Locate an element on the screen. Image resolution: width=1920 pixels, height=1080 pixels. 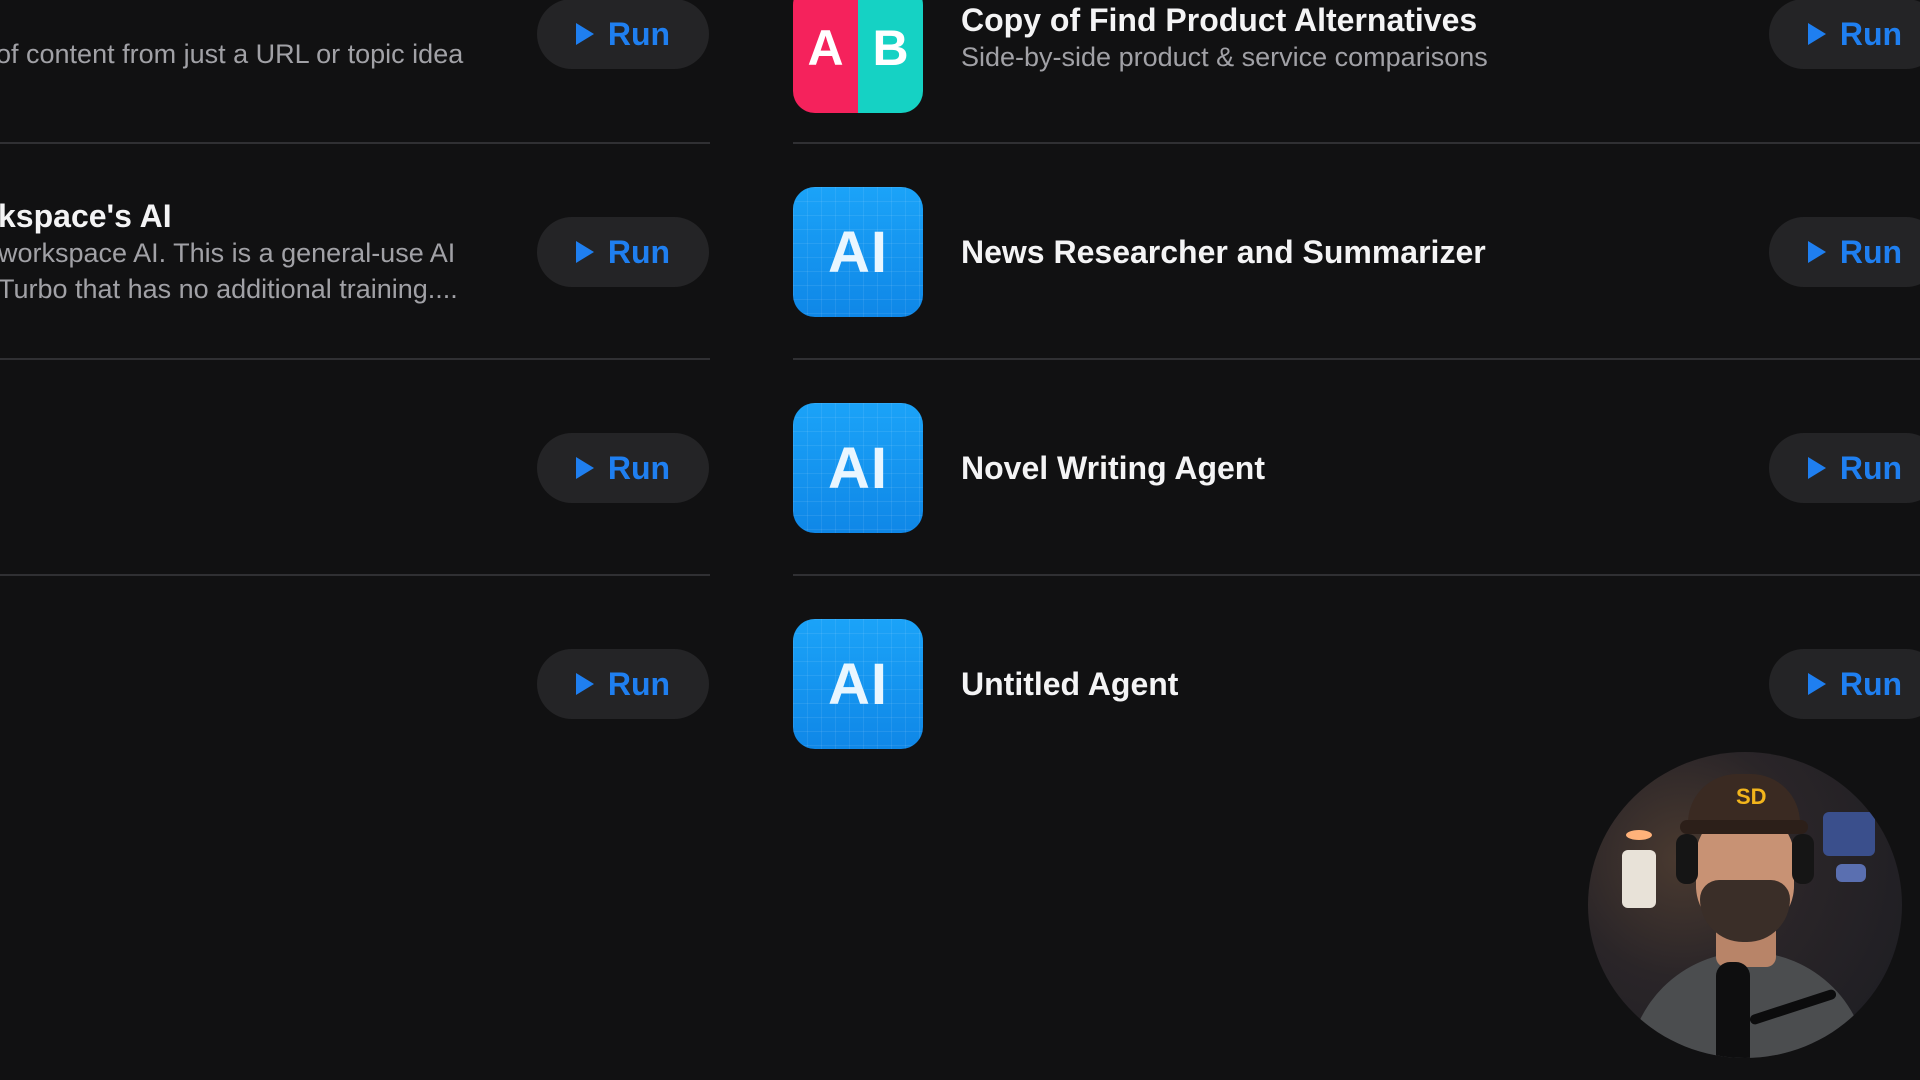
agent-description-line: workspace AI. This is a general-use AI is located at coordinates (228, 253).